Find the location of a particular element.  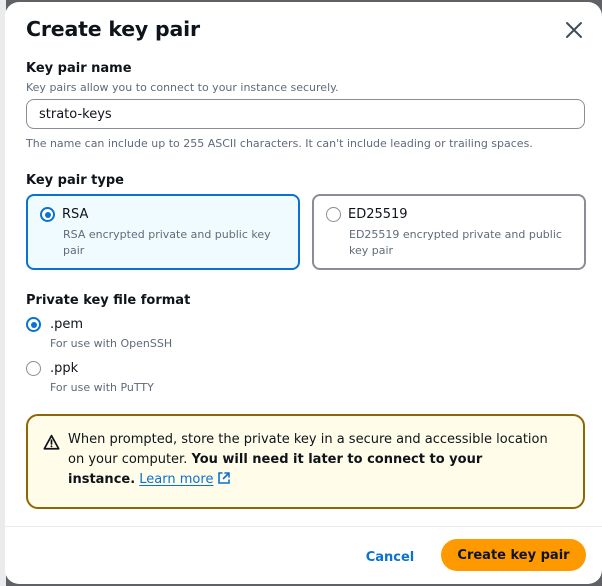

pem-option-label: .pem is located at coordinates (66, 324).